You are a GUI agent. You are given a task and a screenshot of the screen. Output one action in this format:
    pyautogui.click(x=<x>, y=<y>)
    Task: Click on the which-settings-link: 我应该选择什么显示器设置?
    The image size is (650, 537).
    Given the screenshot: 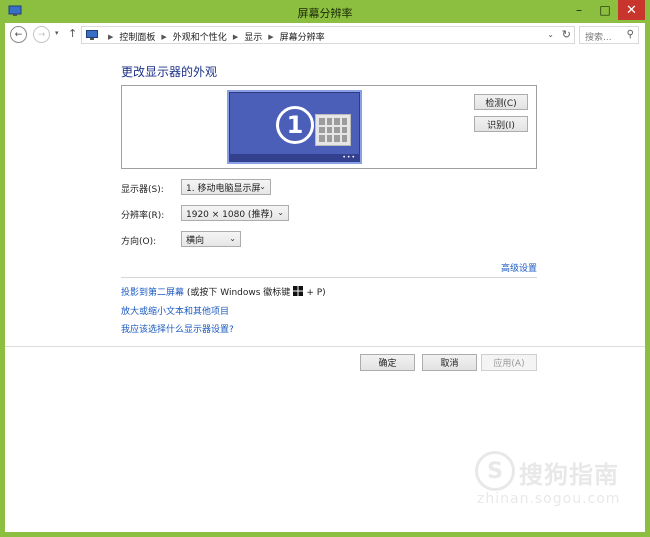 What is the action you would take?
    pyautogui.click(x=177, y=328)
    